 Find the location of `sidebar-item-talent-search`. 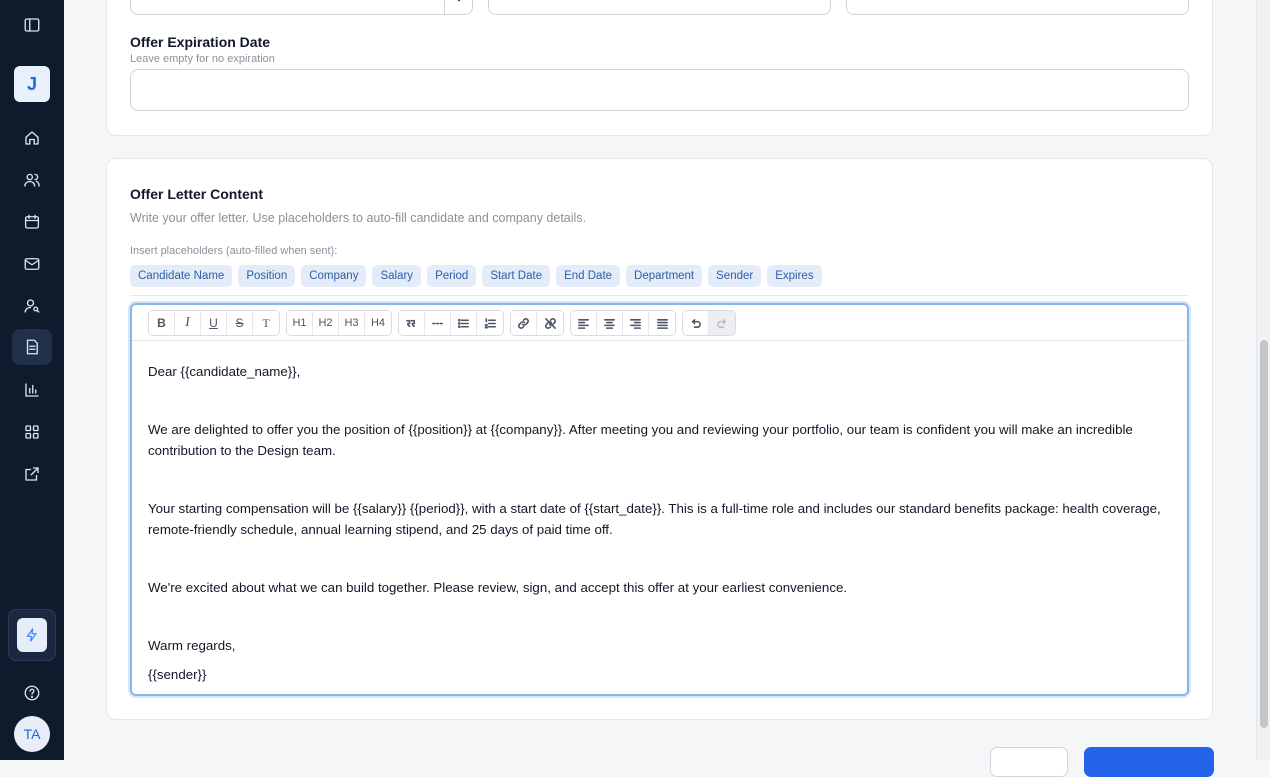

sidebar-item-talent-search is located at coordinates (32, 306).